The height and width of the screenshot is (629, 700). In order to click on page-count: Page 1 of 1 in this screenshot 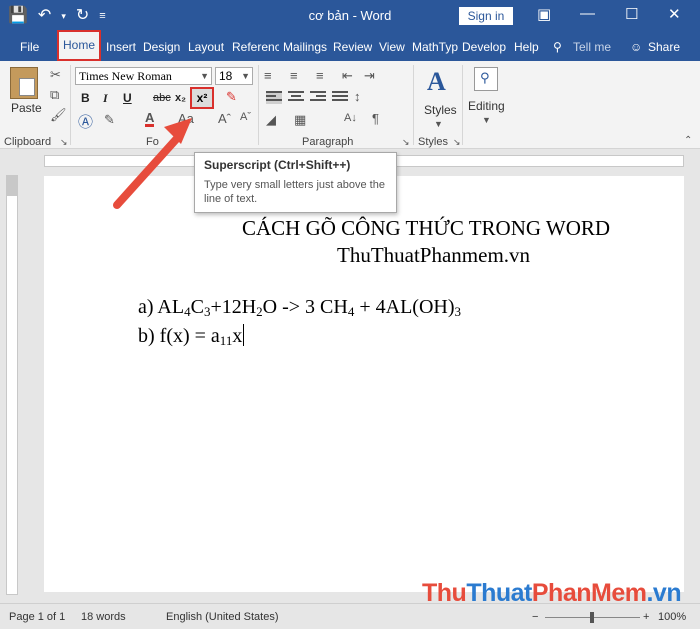, I will do `click(37, 617)`.